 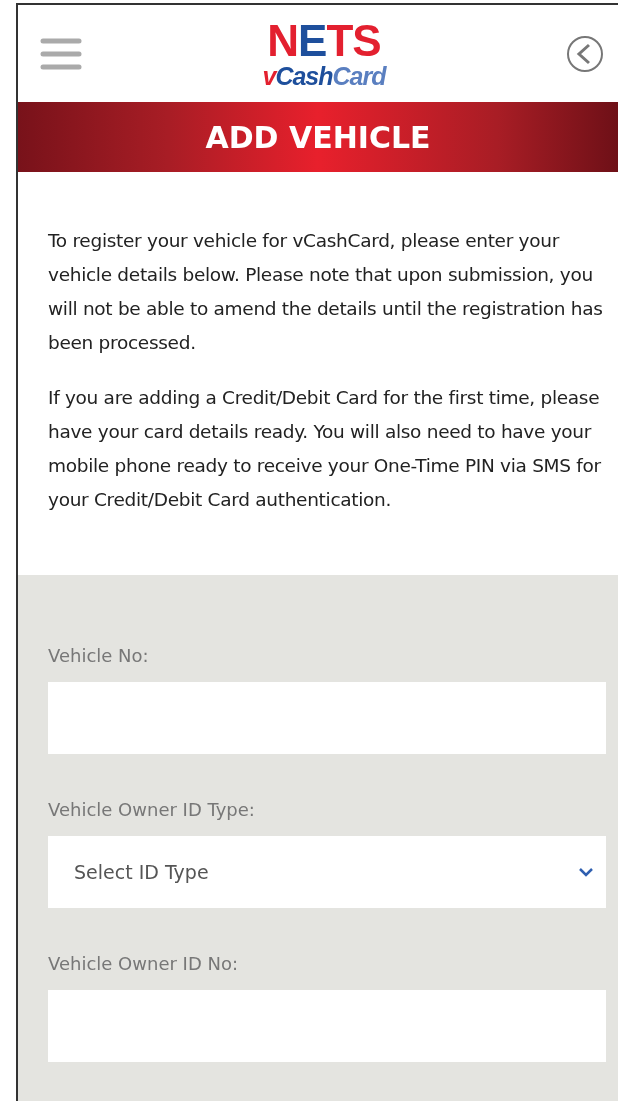 I want to click on menu-icon, so click(x=61, y=53).